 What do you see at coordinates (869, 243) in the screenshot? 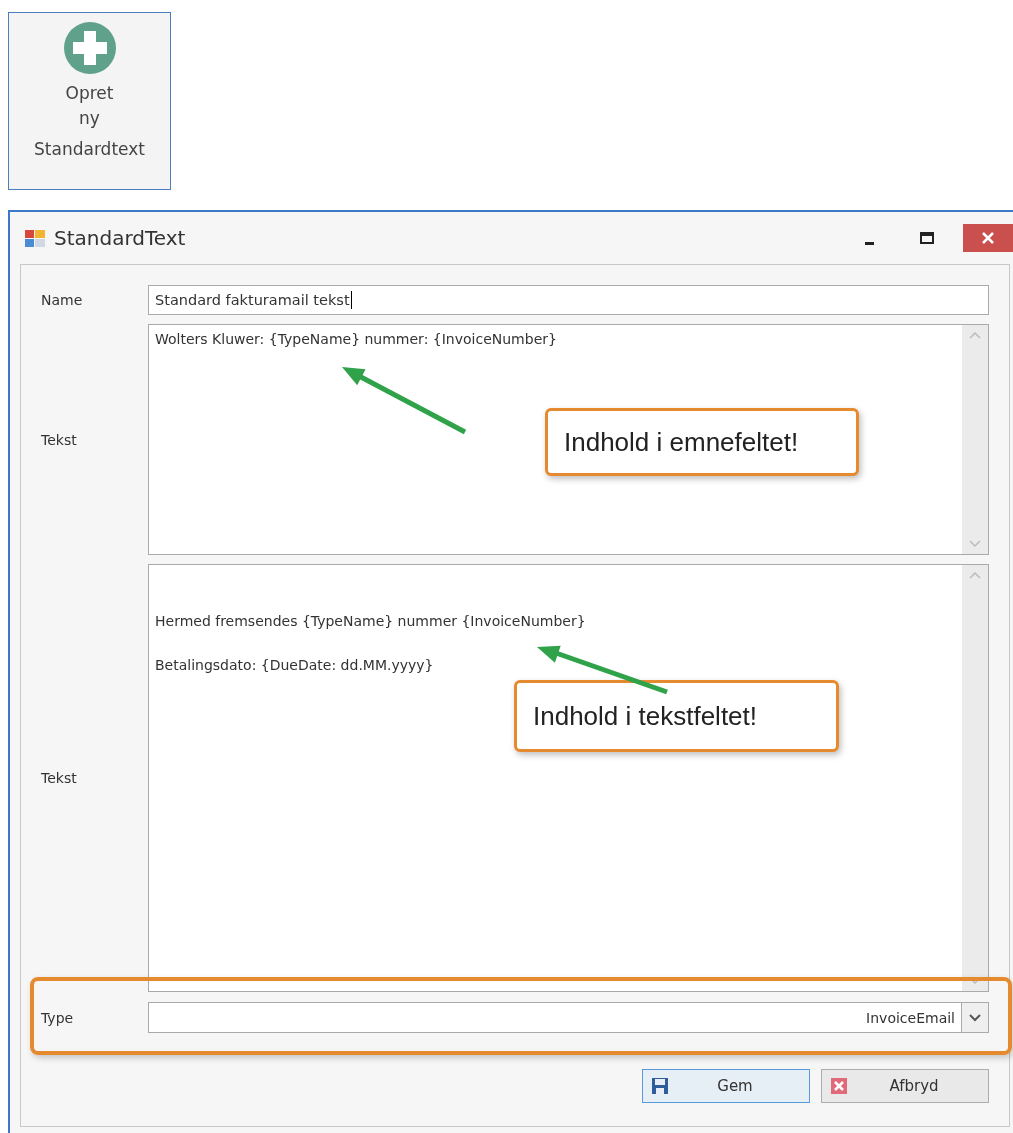
I see `minimize-icon` at bounding box center [869, 243].